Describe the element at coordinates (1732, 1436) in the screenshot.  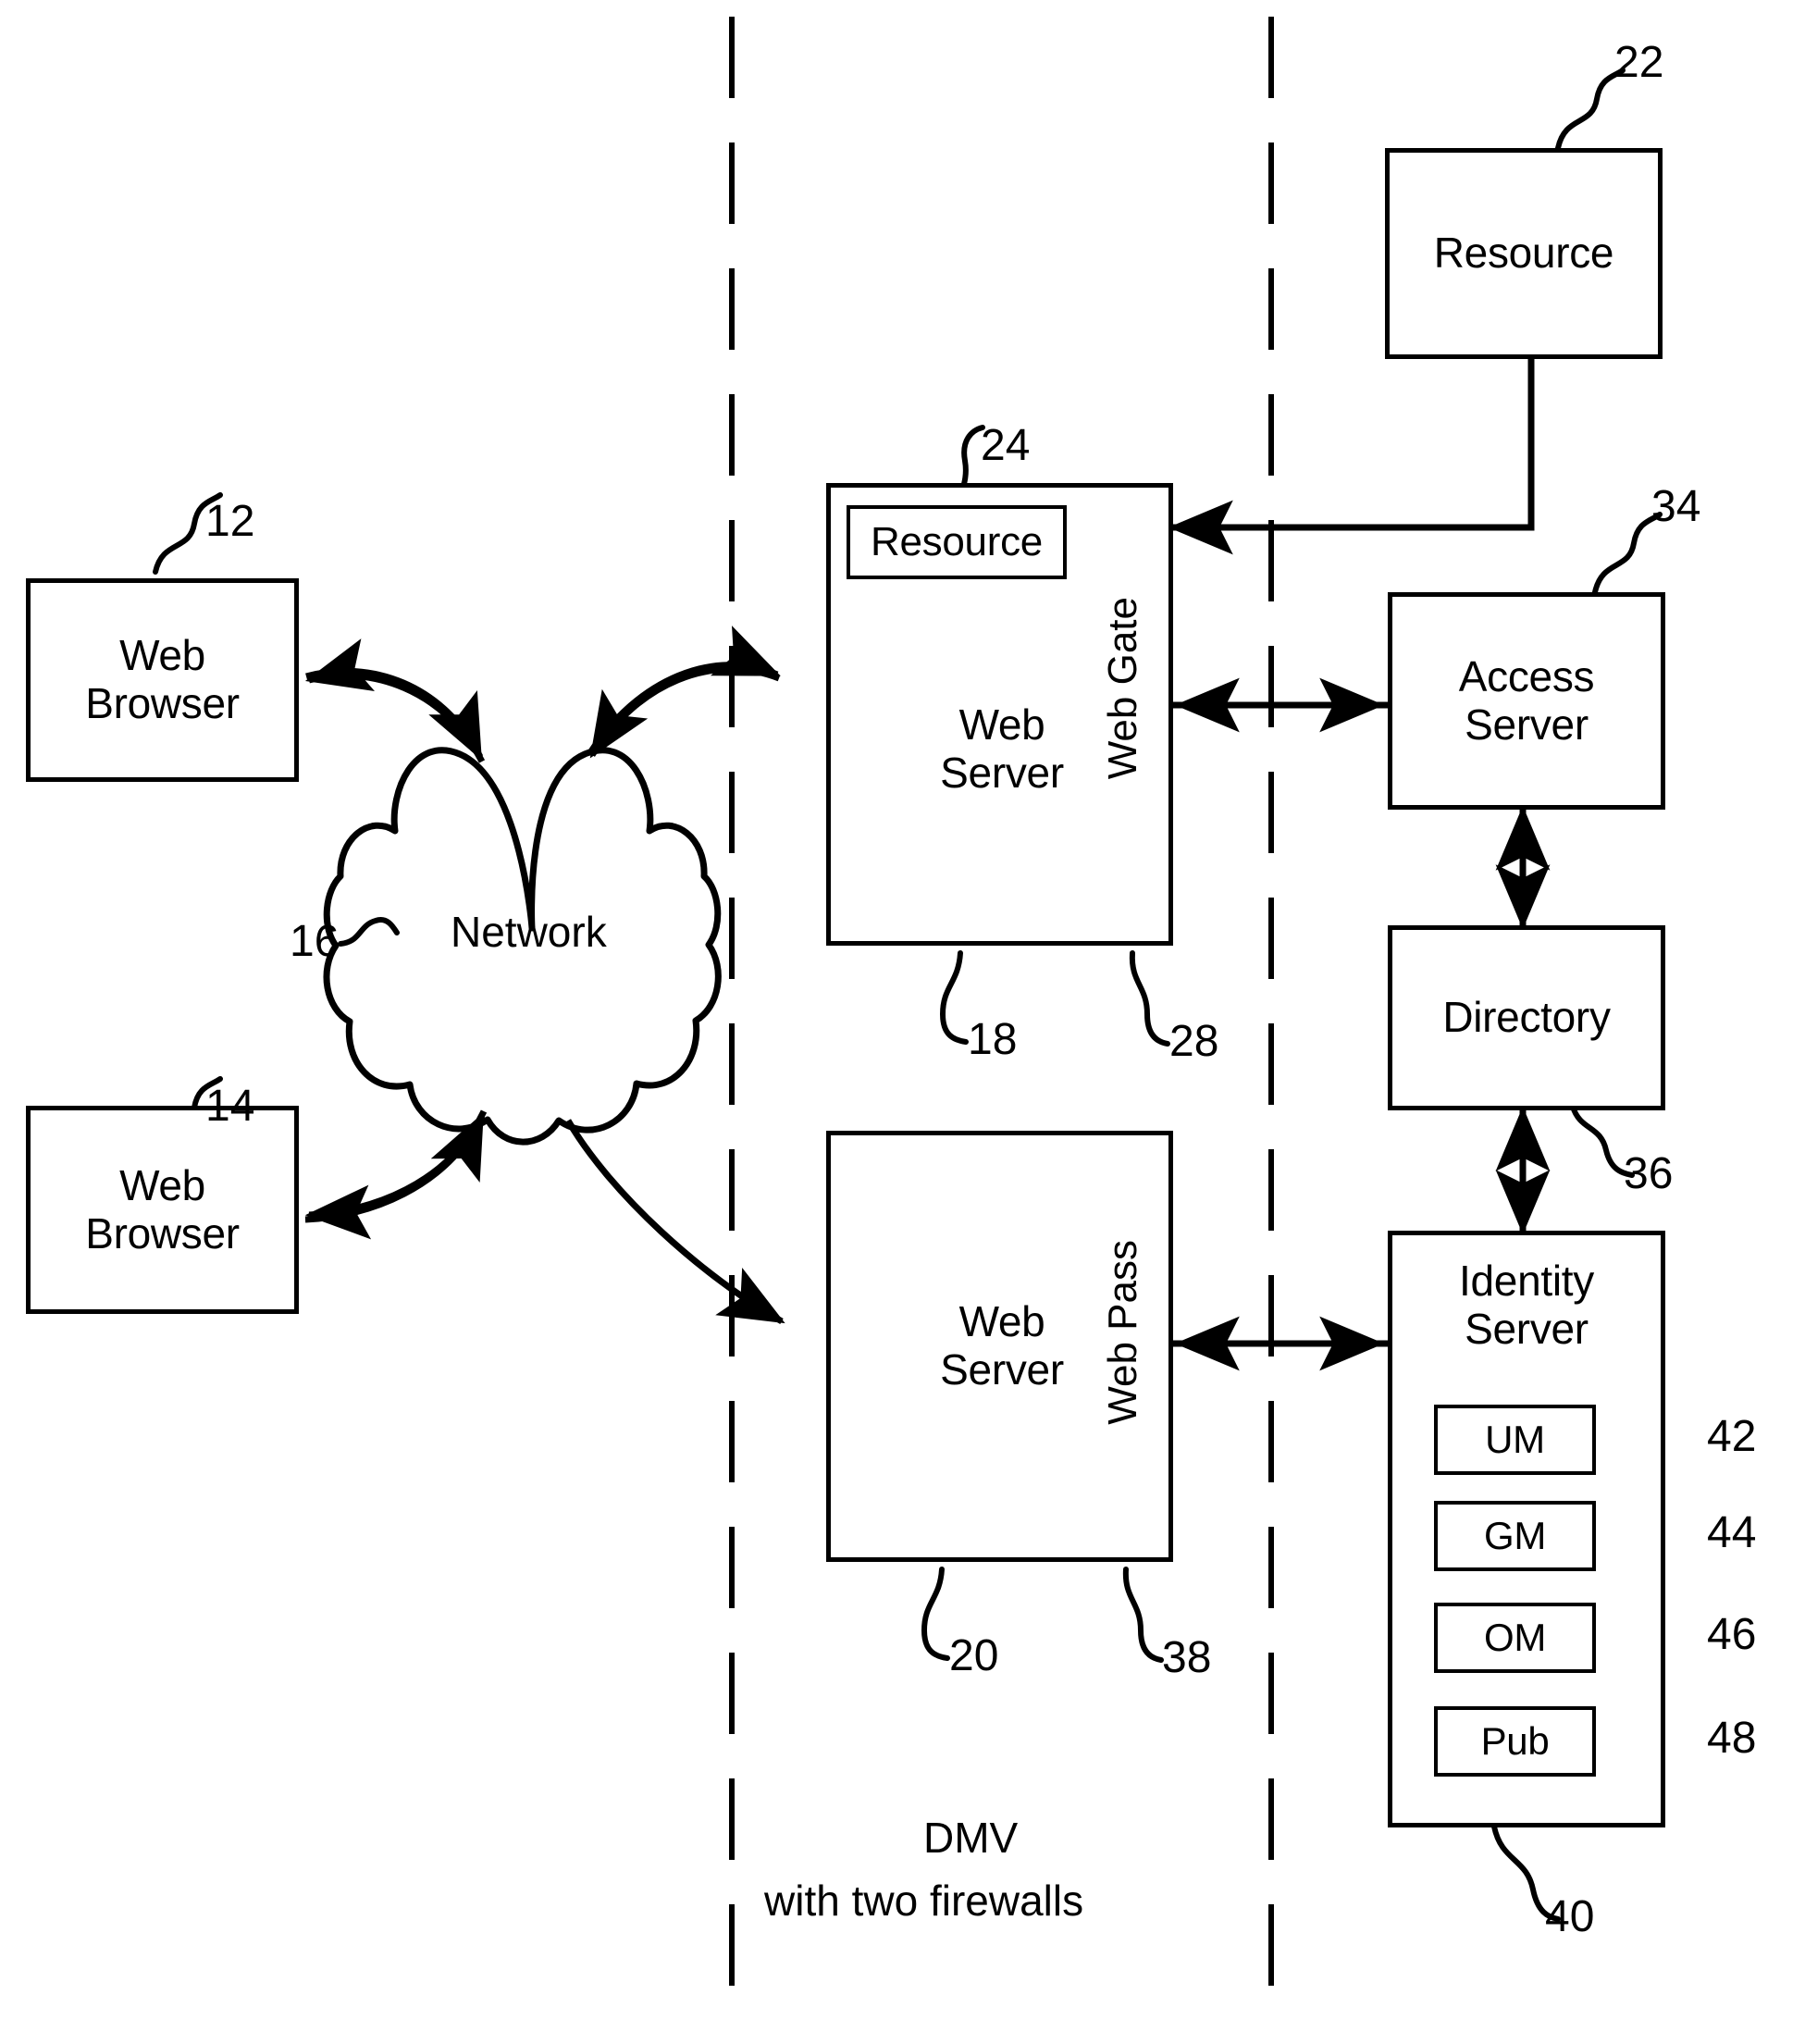
I see `ref-42: 42` at that location.